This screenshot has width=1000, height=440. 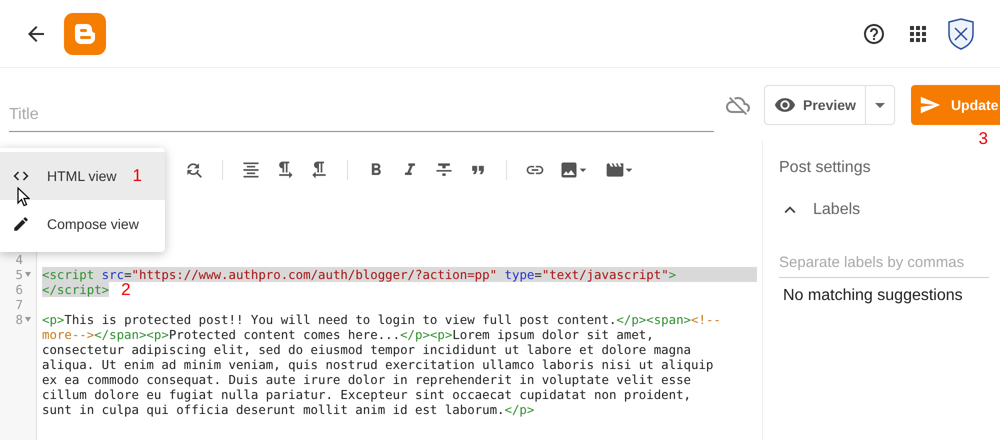 What do you see at coordinates (929, 105) in the screenshot?
I see `send-icon` at bounding box center [929, 105].